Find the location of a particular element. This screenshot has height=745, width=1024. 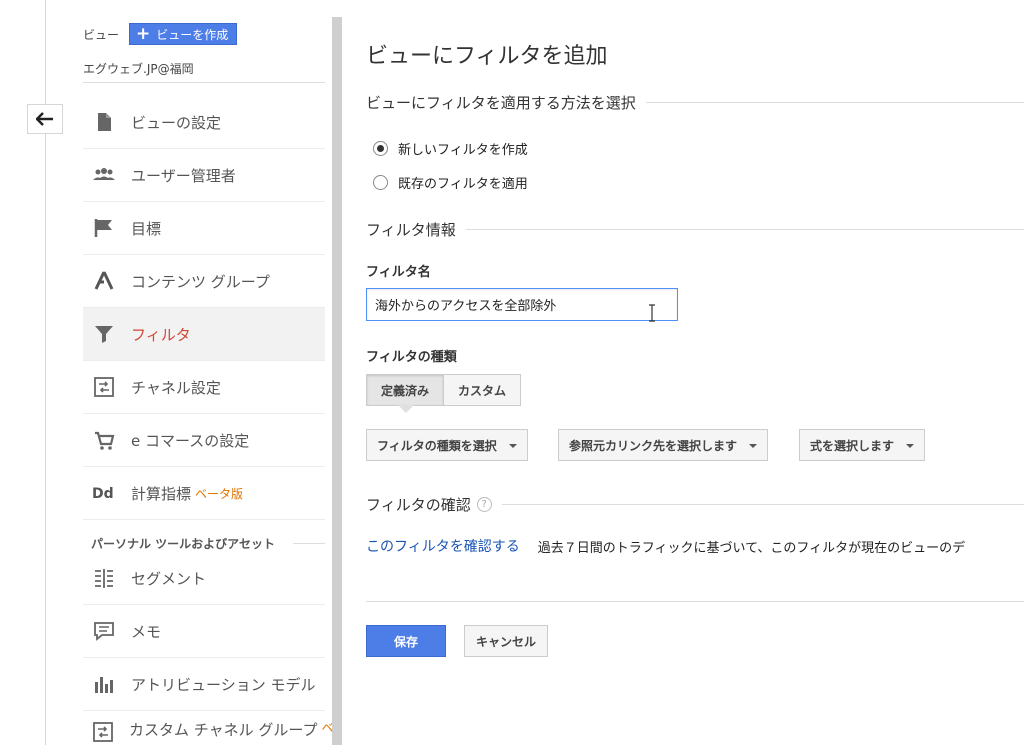

filter-verification-heading-text: フィルタの確認 is located at coordinates (418, 505).